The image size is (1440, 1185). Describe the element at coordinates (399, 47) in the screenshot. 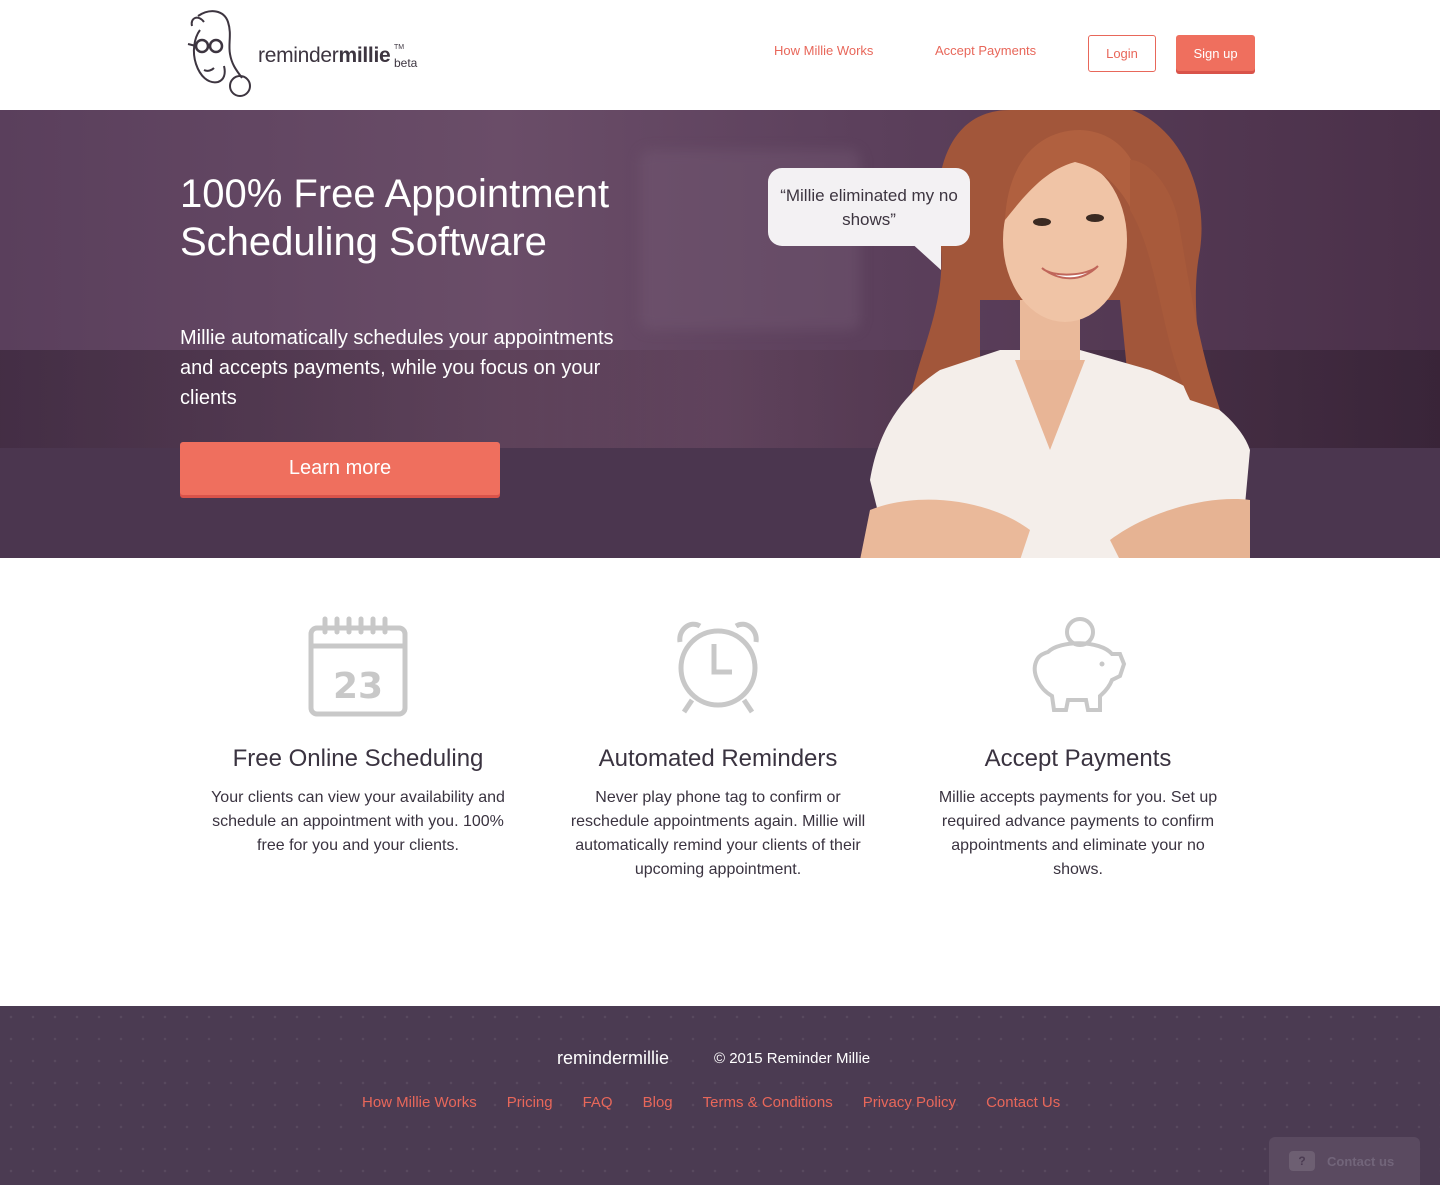

I see `logo-trademark: TM` at that location.